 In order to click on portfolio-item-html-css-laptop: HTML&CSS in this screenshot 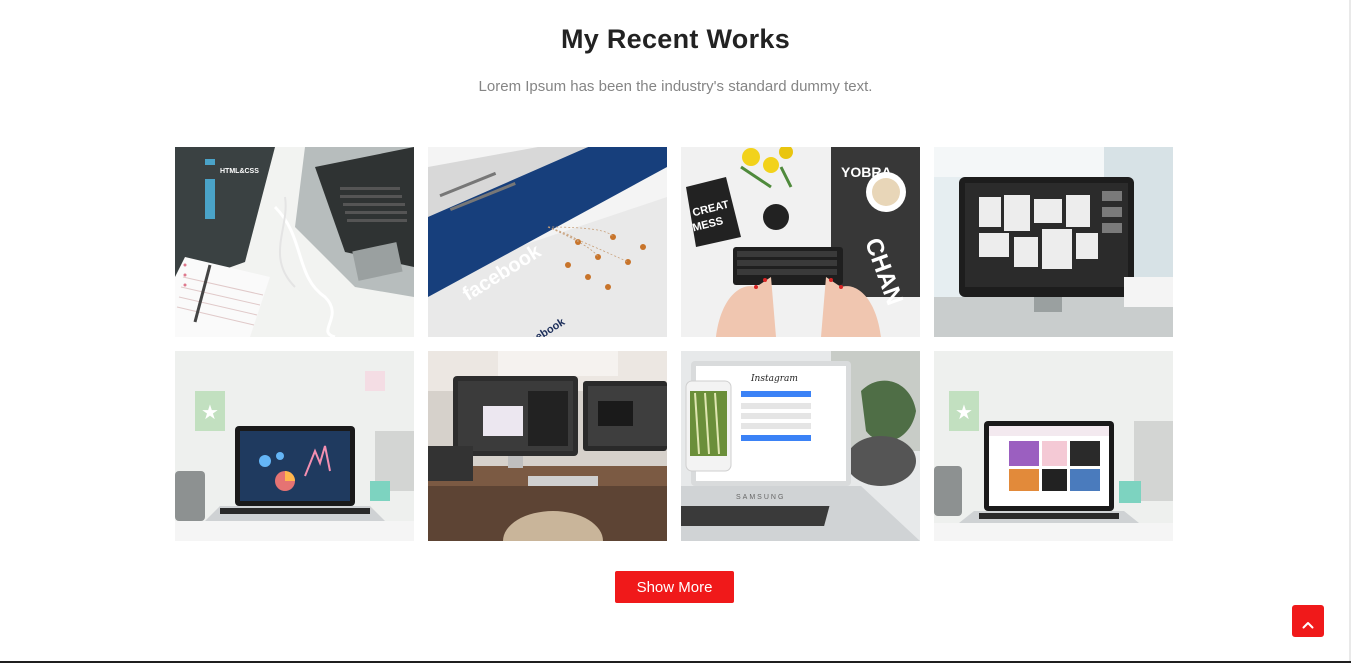, I will do `click(294, 242)`.